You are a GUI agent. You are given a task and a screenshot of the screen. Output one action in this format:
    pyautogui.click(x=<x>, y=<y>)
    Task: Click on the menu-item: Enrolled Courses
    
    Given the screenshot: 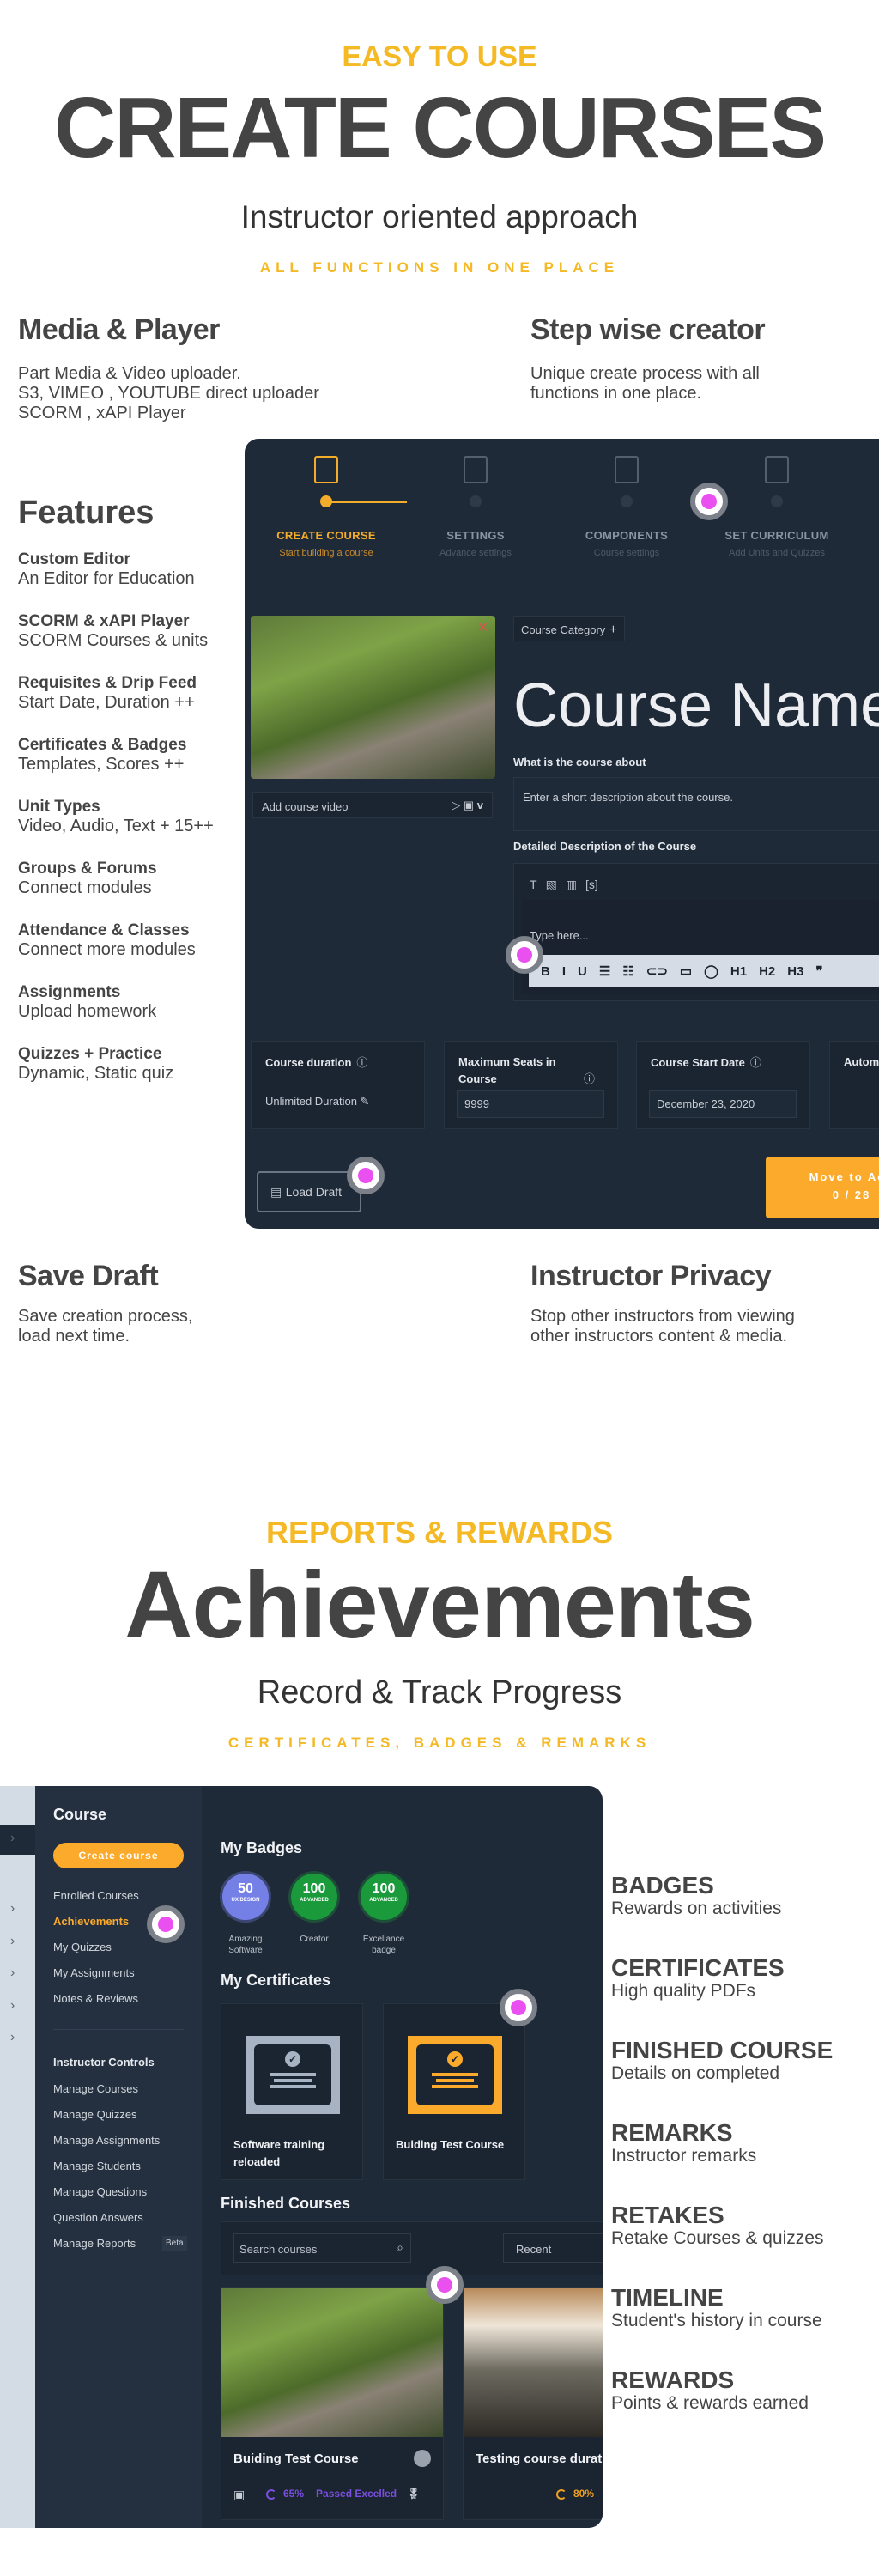 What is the action you would take?
    pyautogui.click(x=96, y=1895)
    